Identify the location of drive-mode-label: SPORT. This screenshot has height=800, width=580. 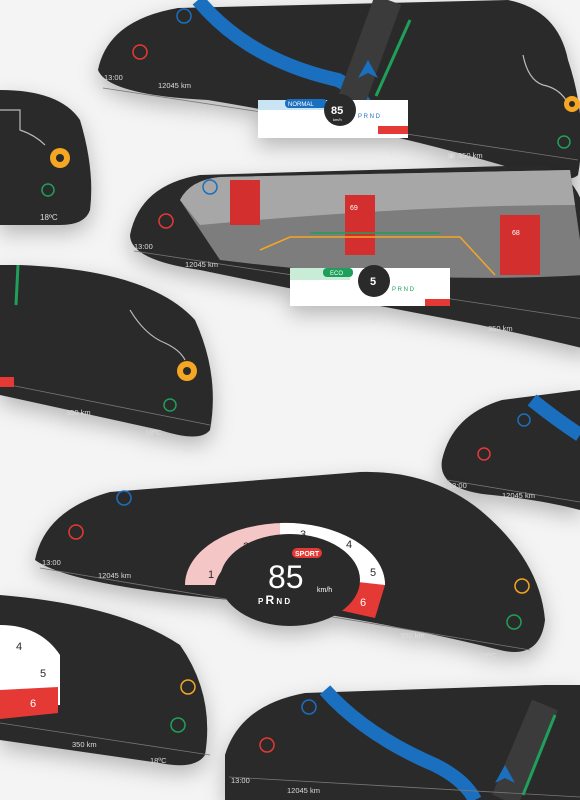
(307, 554).